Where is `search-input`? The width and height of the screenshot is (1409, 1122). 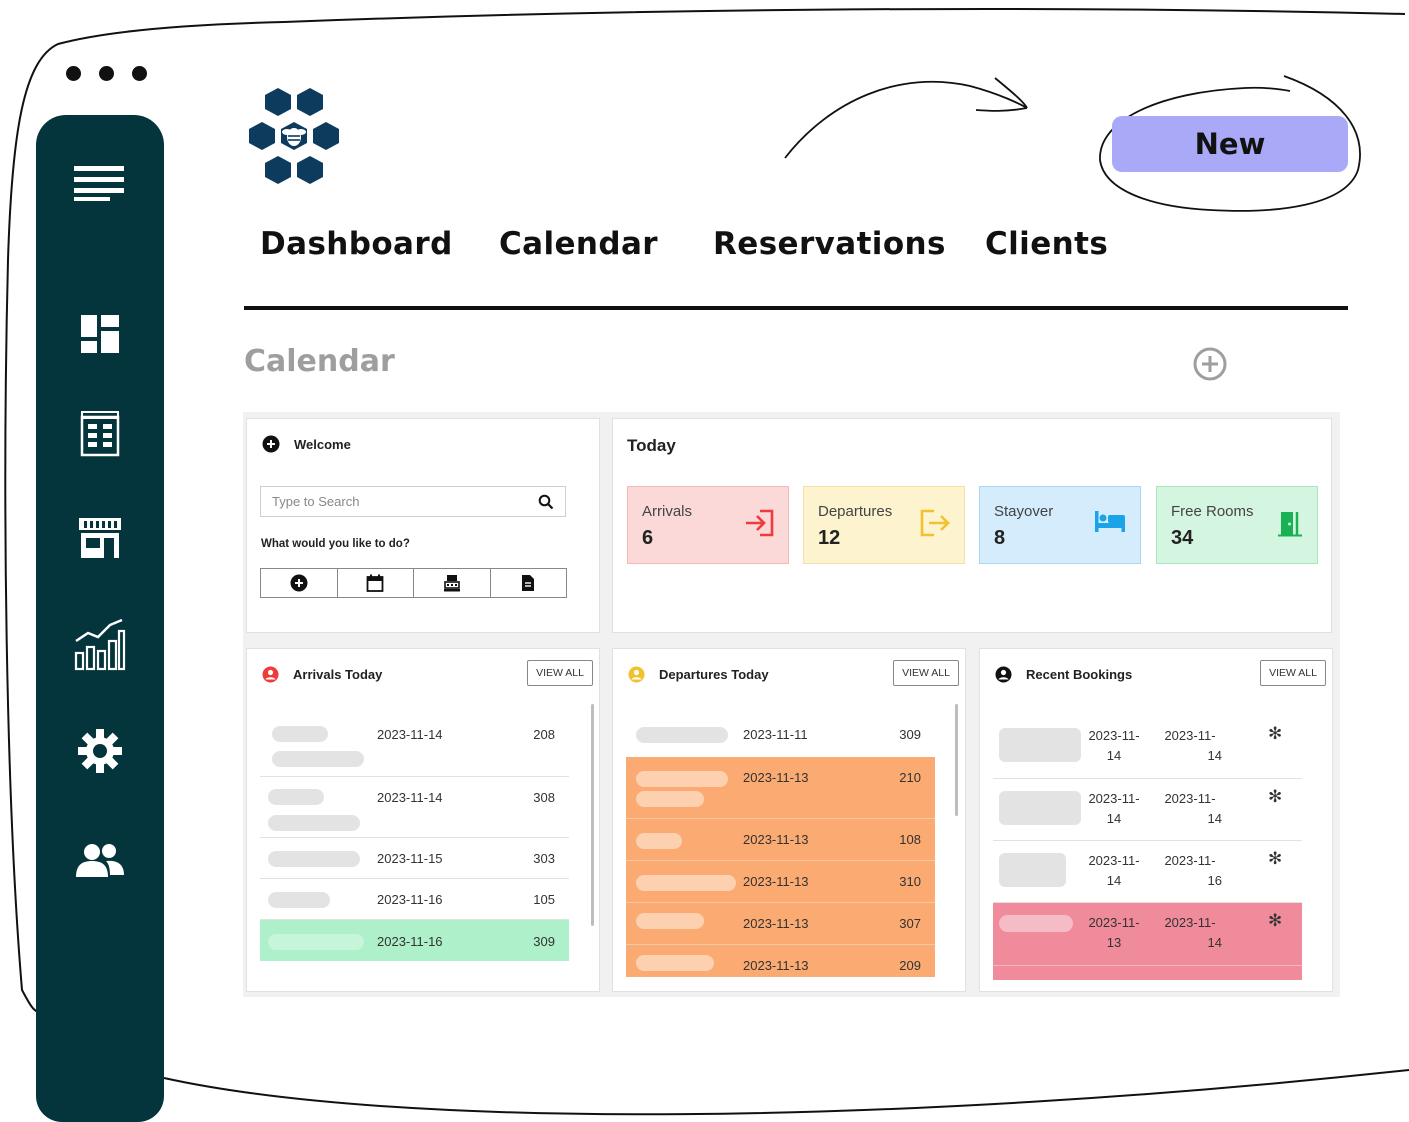 search-input is located at coordinates (387, 501).